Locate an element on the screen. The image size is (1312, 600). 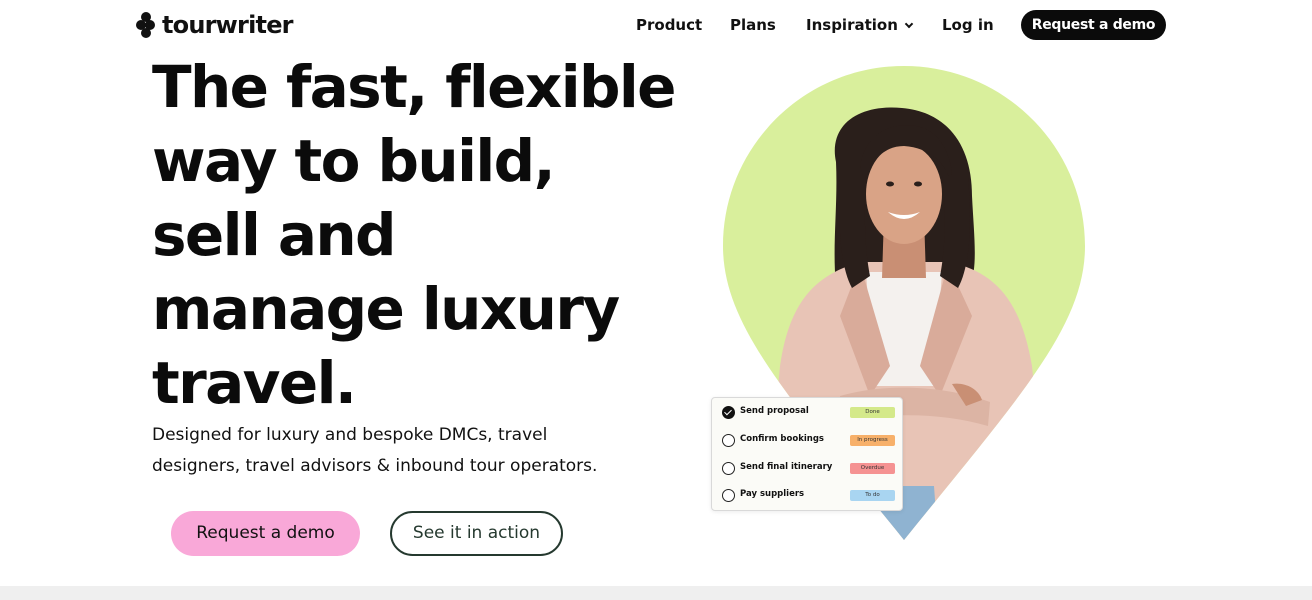
nav-item-inspiration: Inspiration is located at coordinates (860, 25).